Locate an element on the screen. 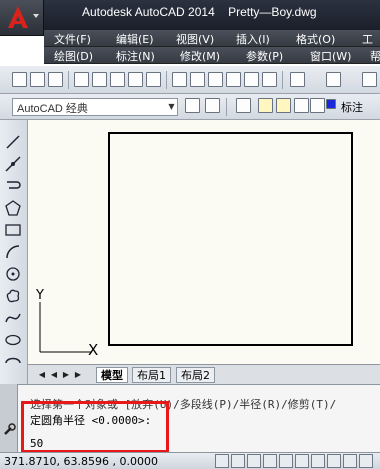 This screenshot has width=380, height=469. menu-dimension: 标注(N) is located at coordinates (135, 56).